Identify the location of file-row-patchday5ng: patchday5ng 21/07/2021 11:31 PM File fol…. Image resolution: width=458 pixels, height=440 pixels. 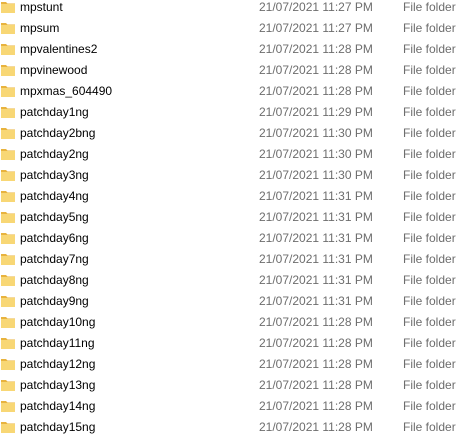
(229, 217).